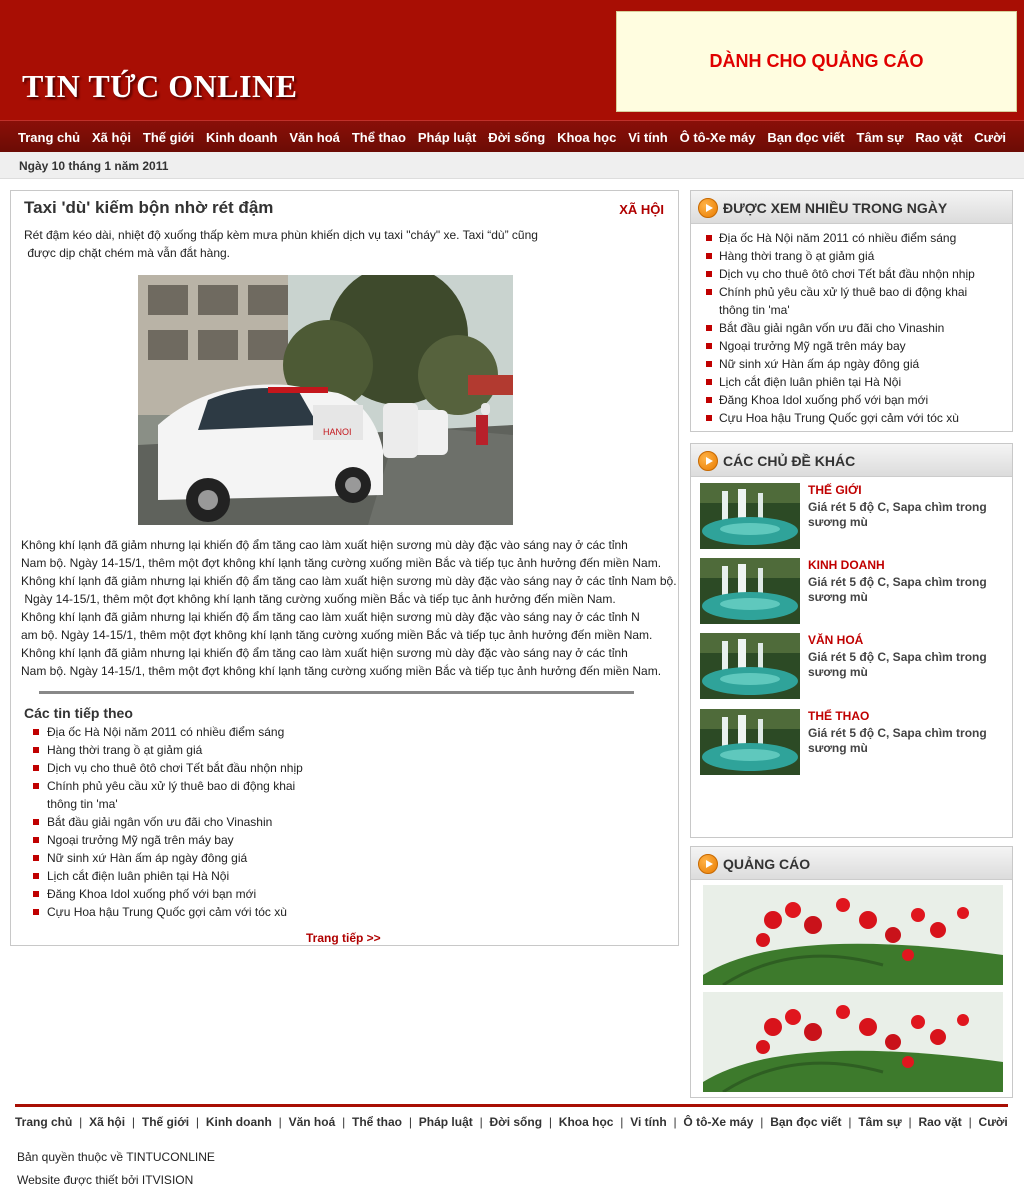  Describe the element at coordinates (939, 1122) in the screenshot. I see `footer-link-rao-vat: Rao vặt` at that location.